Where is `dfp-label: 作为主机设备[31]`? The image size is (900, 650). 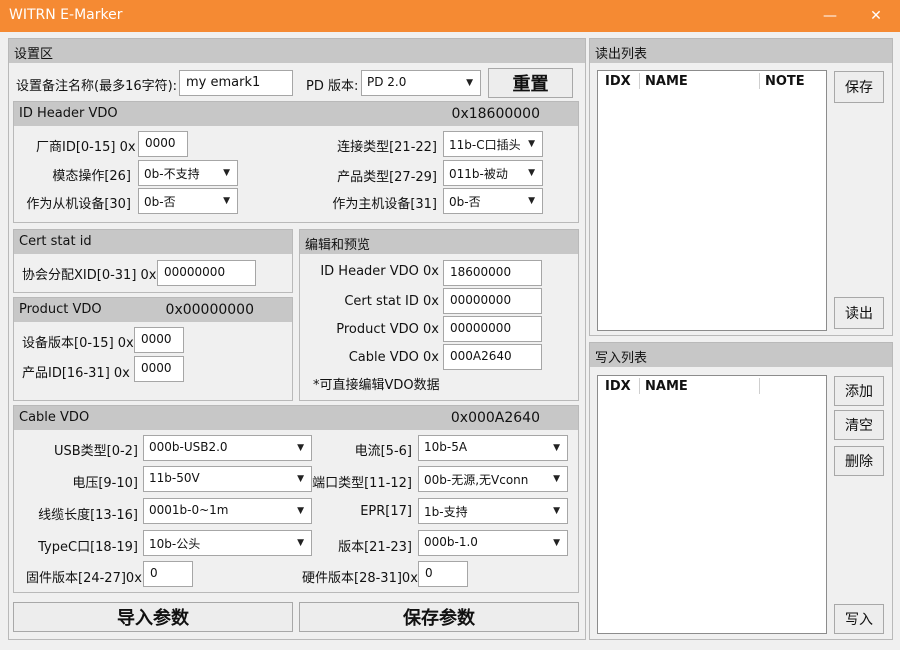 dfp-label: 作为主机设备[31] is located at coordinates (384, 204).